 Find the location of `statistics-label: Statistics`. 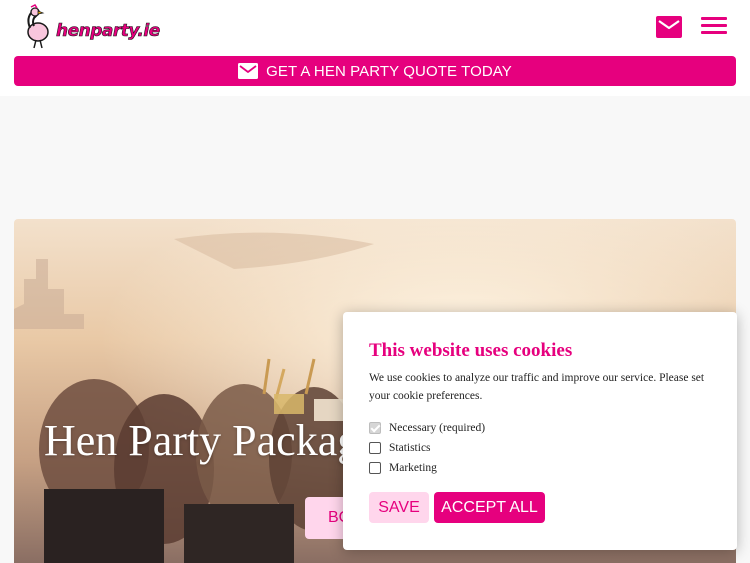

statistics-label: Statistics is located at coordinates (410, 448).